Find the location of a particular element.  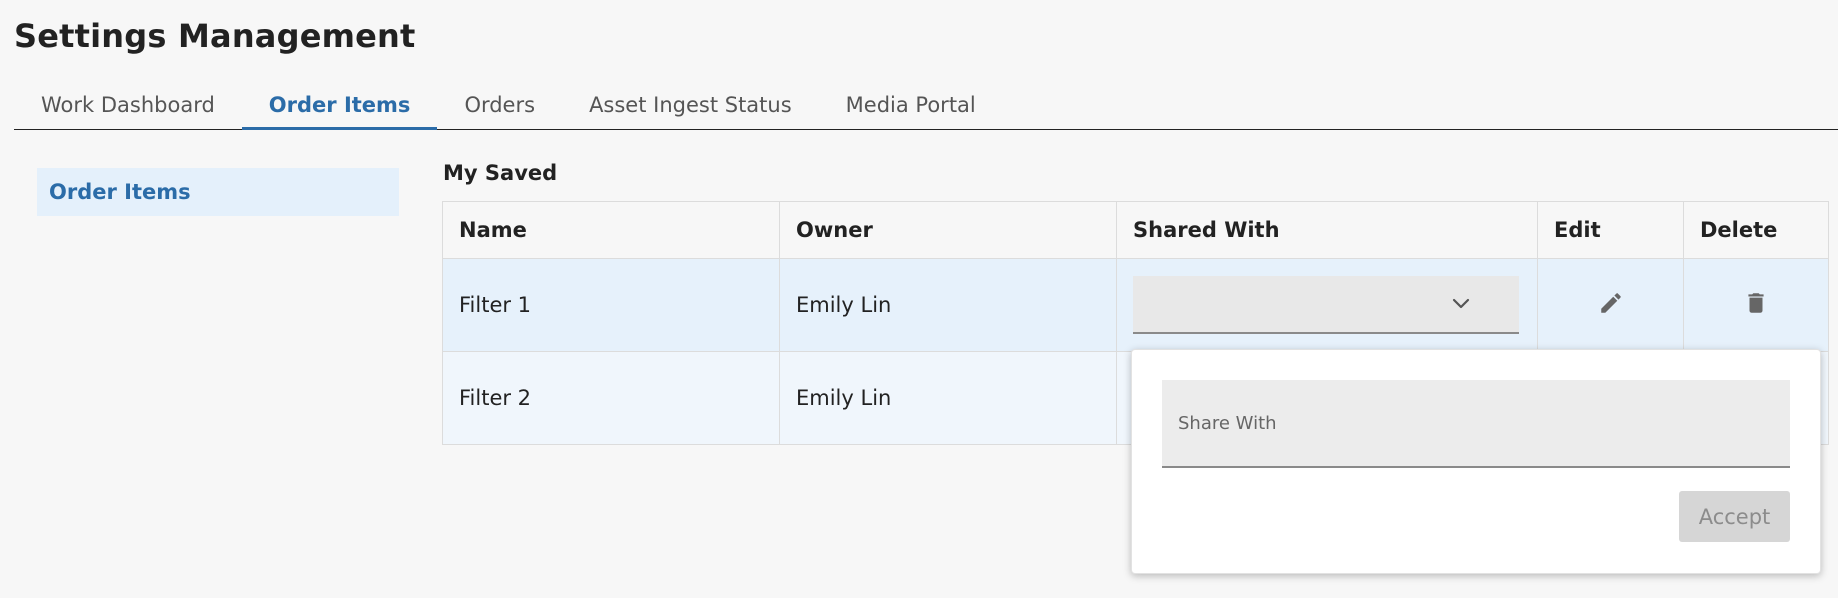

trash-icon is located at coordinates (1756, 303).